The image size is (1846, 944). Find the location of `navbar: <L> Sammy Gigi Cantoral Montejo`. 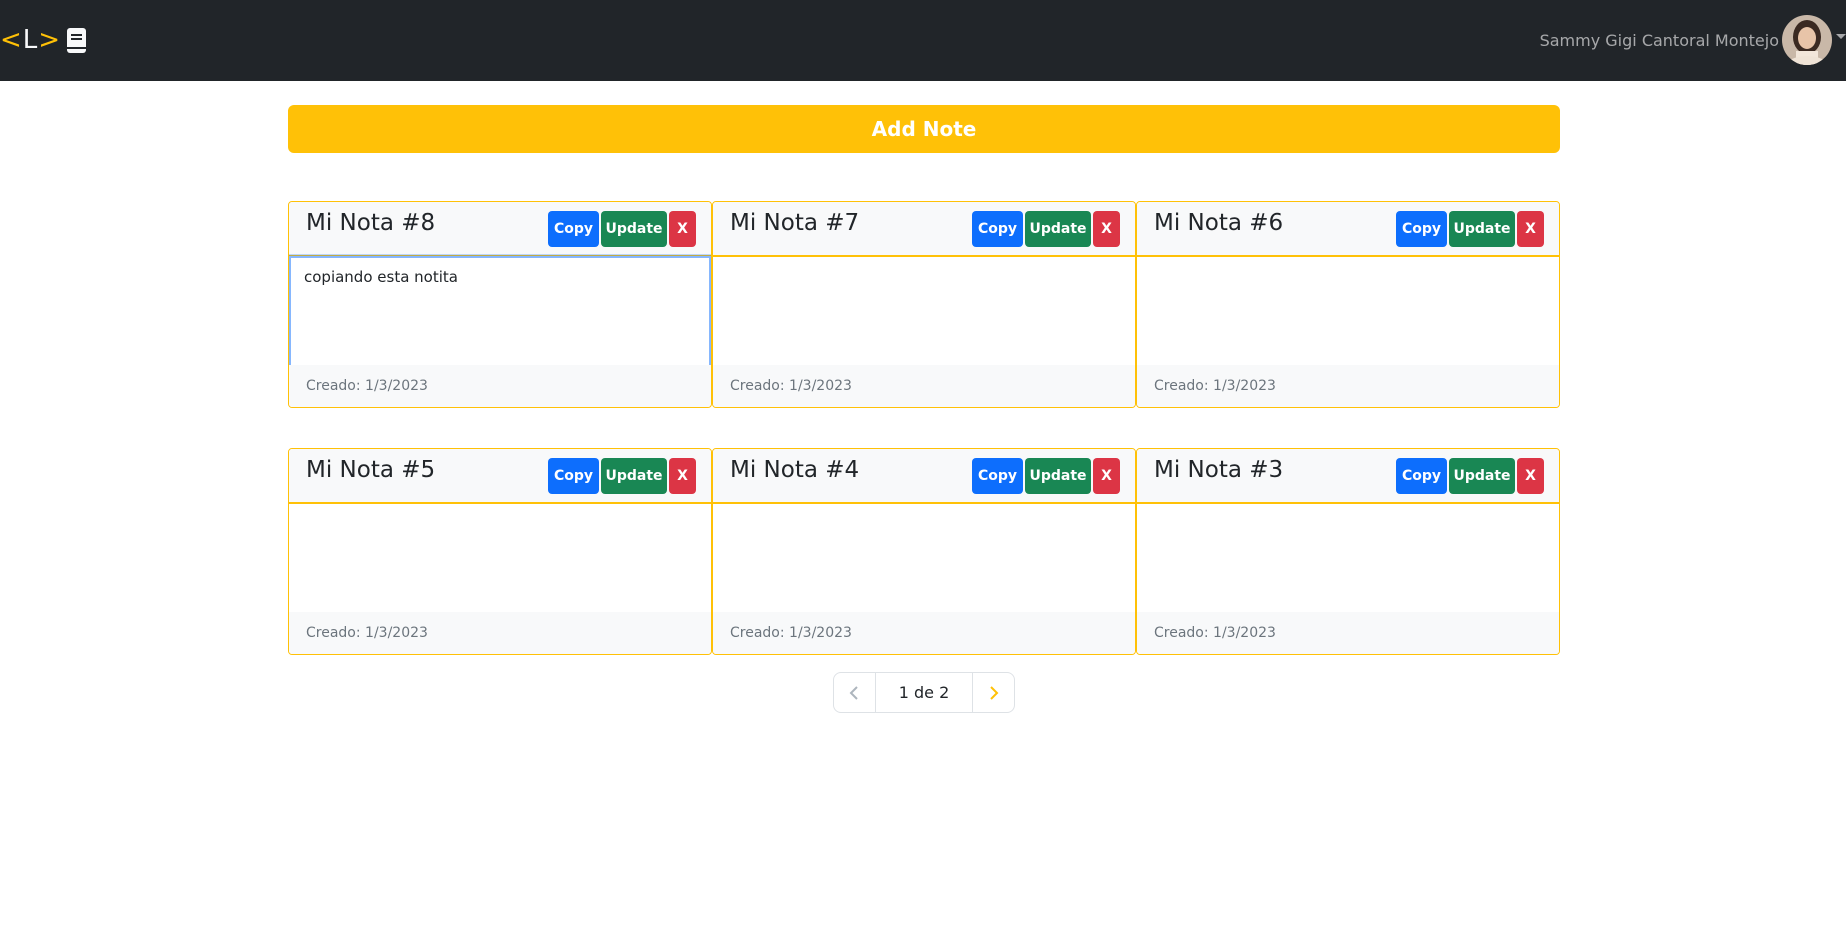

navbar: <L> Sammy Gigi Cantoral Montejo is located at coordinates (923, 40).